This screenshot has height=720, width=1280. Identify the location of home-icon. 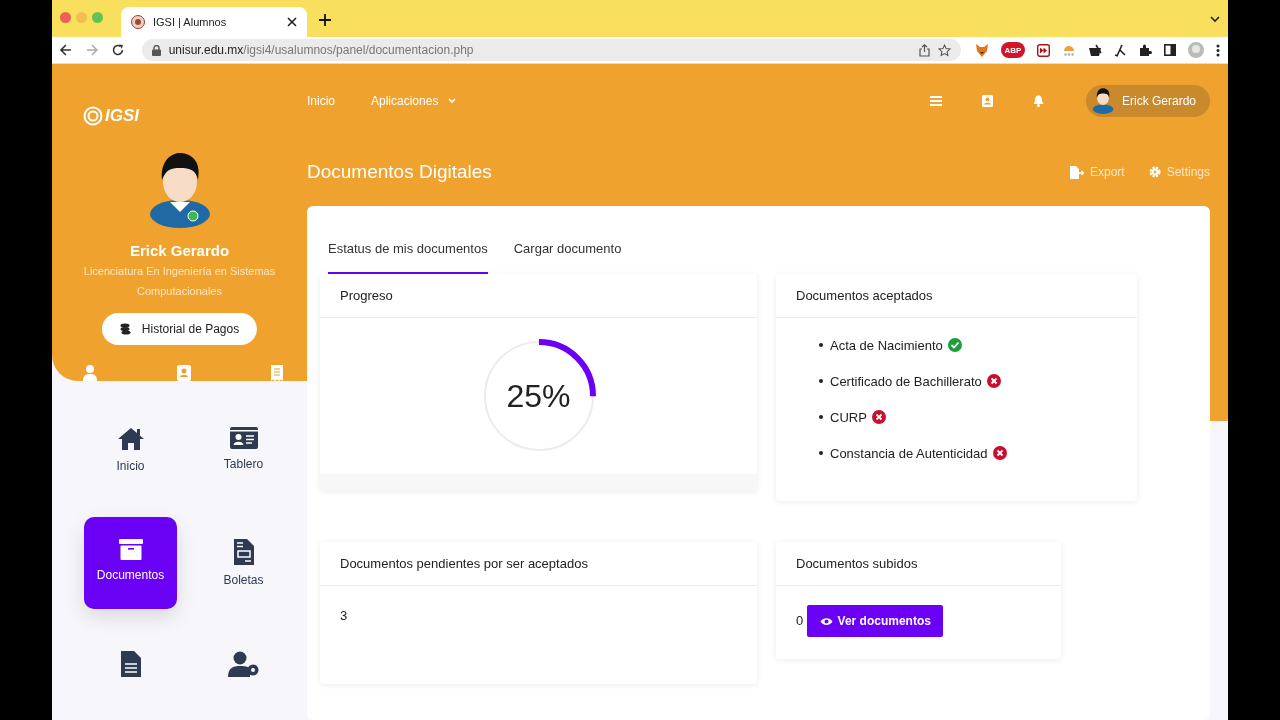
(130, 439).